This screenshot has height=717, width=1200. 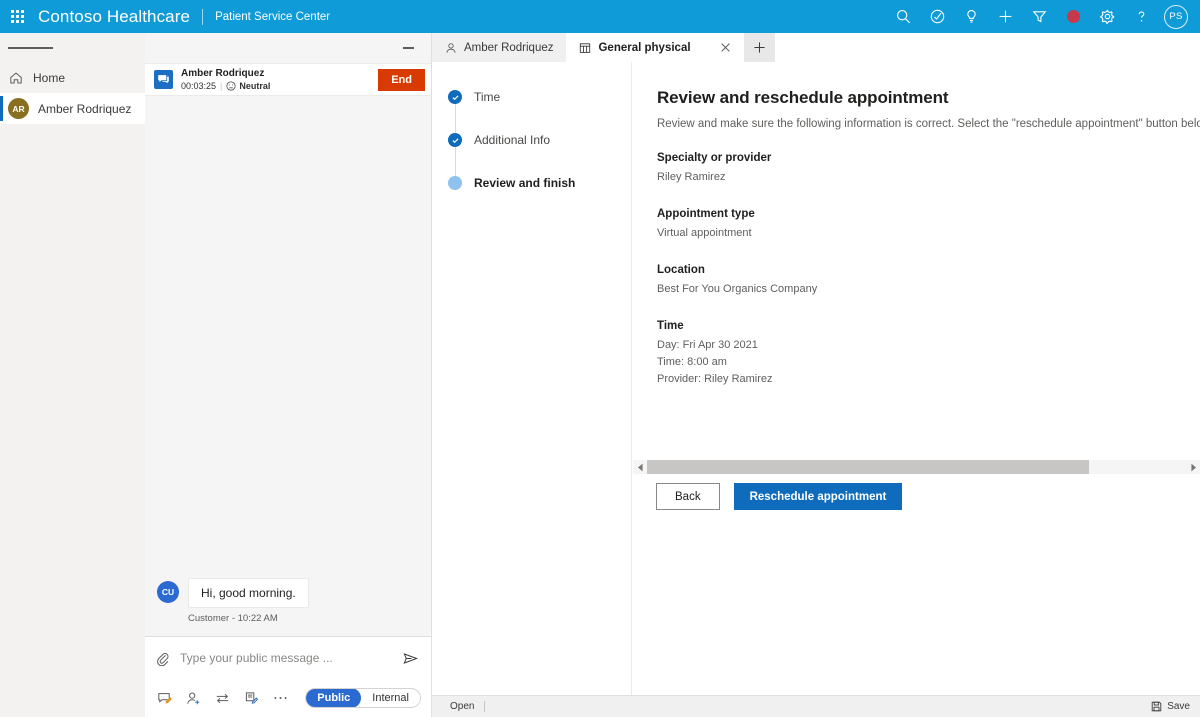 I want to click on message-timestamp: Customer - 10:22 AM, so click(x=233, y=618).